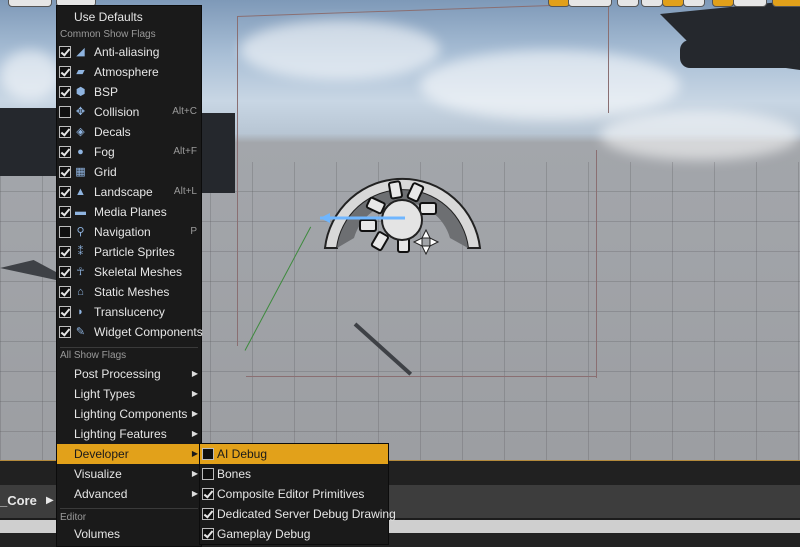 The height and width of the screenshot is (547, 800). What do you see at coordinates (120, 434) in the screenshot?
I see `submenu-label: Lighting Features` at bounding box center [120, 434].